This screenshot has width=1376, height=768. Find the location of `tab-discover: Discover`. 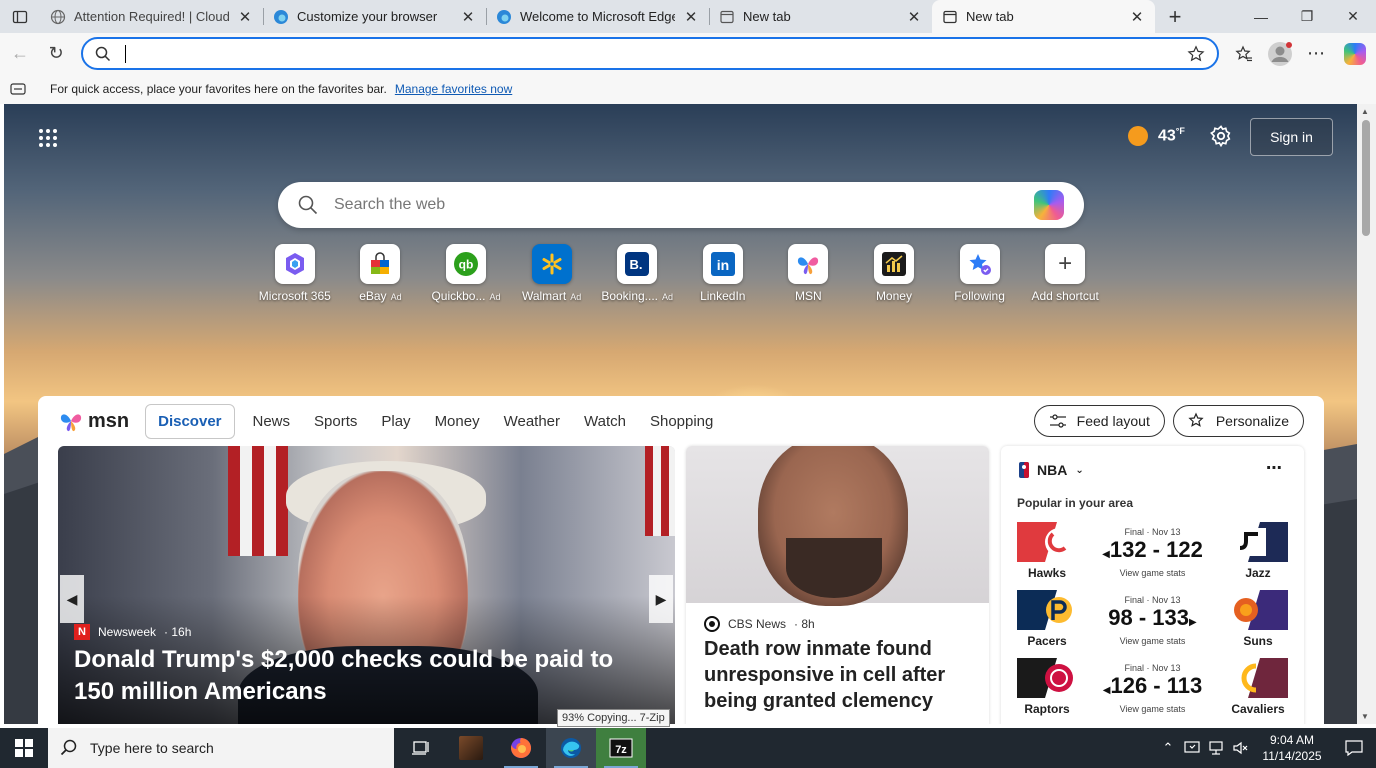

tab-discover: Discover is located at coordinates (190, 421).